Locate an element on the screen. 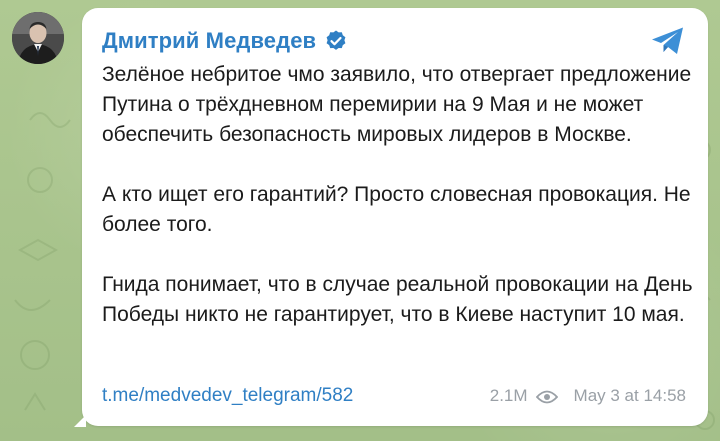 Image resolution: width=720 pixels, height=441 pixels. telegram-share-icon is located at coordinates (668, 41).